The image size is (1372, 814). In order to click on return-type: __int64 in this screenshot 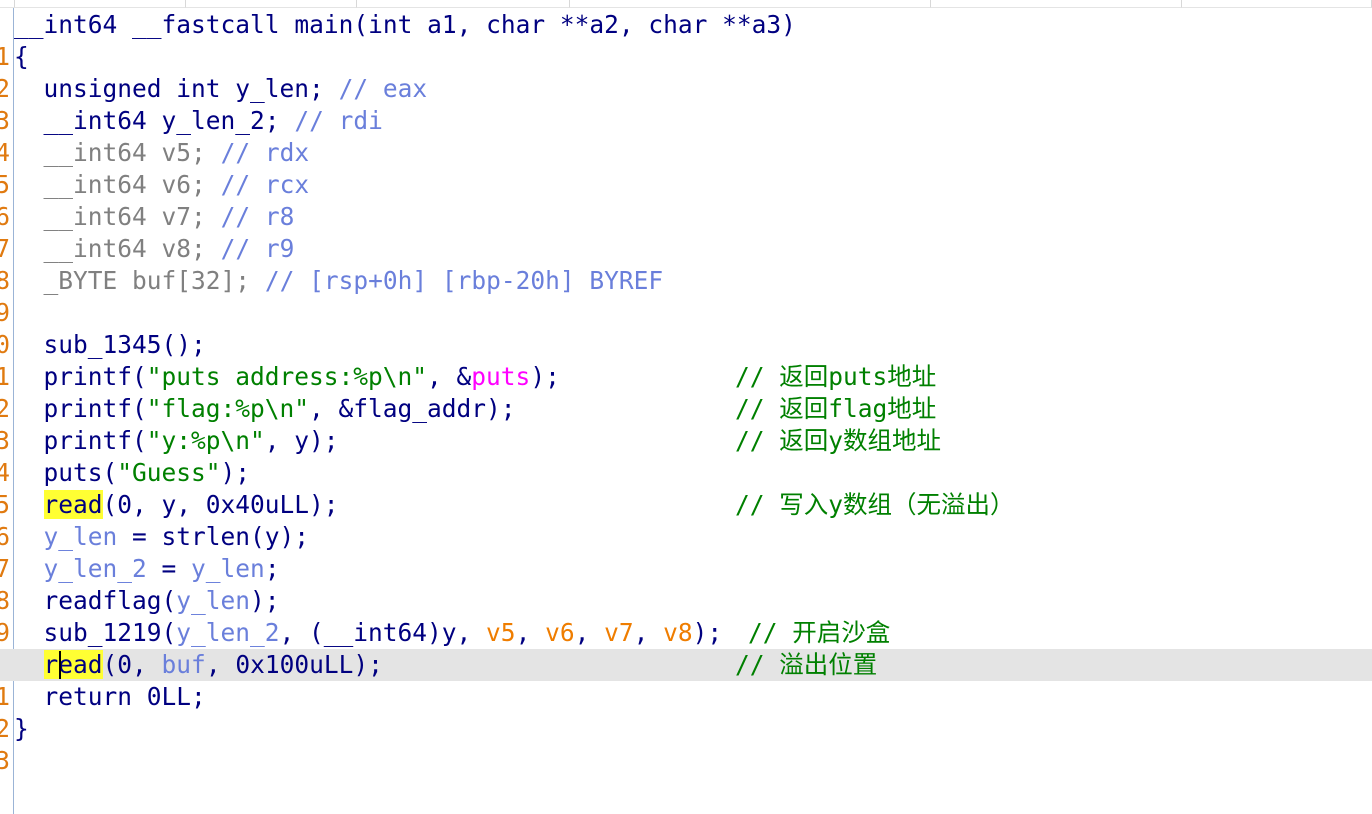, I will do `click(66, 24)`.